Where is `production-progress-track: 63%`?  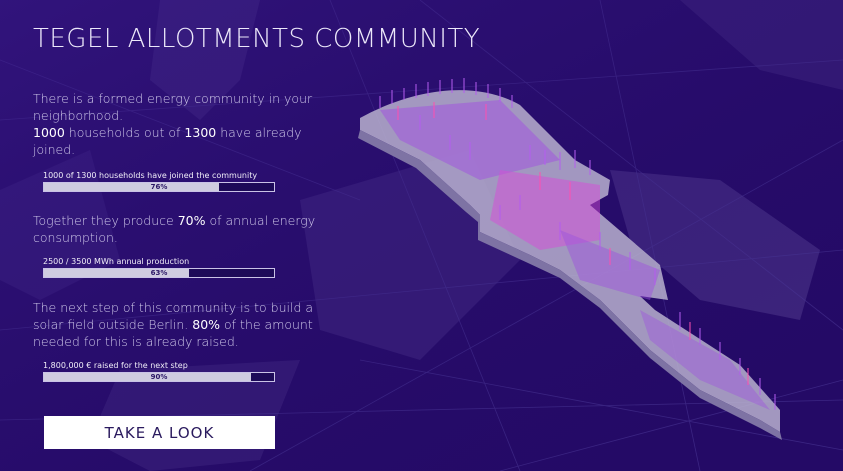 production-progress-track: 63% is located at coordinates (159, 273).